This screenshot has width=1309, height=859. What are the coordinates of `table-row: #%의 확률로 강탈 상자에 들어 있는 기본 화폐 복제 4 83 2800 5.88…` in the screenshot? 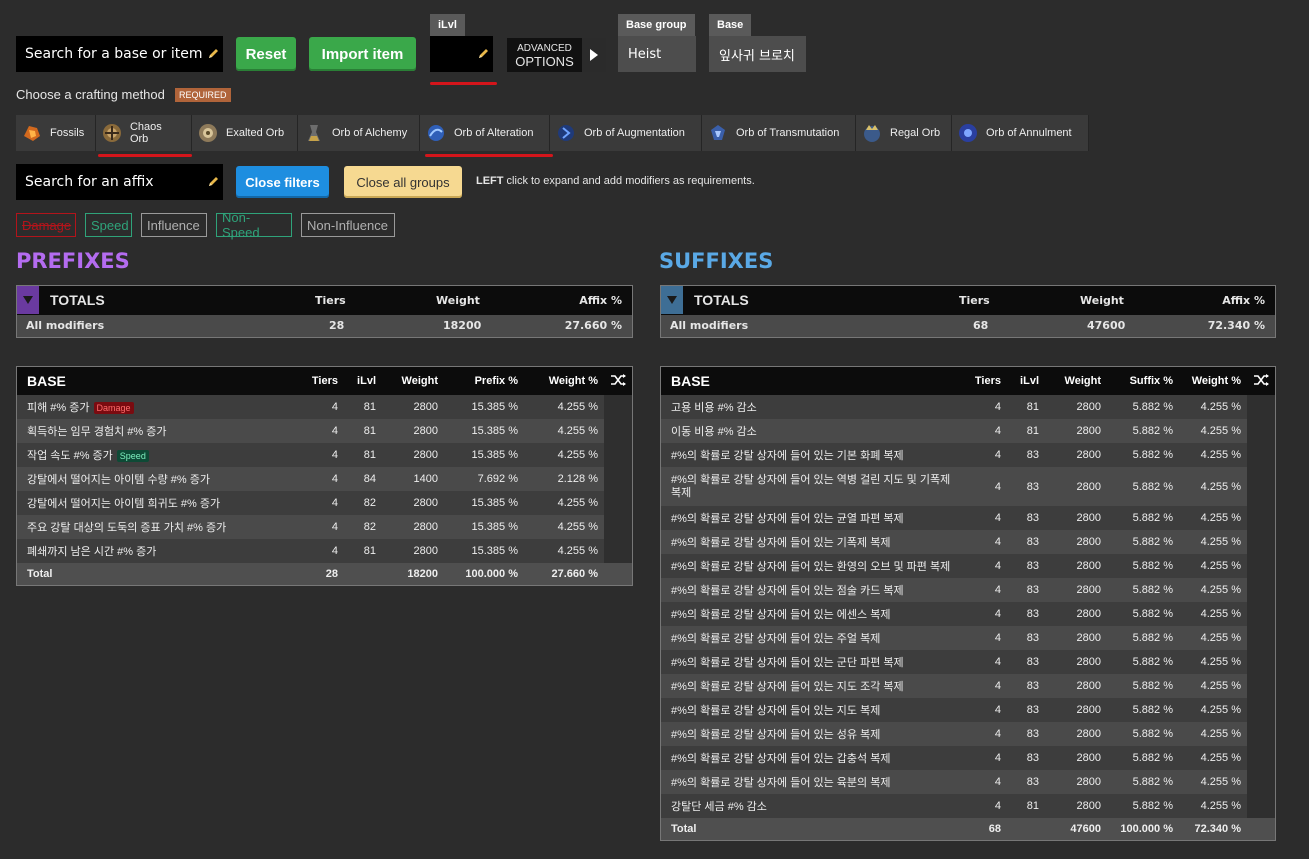 It's located at (968, 455).